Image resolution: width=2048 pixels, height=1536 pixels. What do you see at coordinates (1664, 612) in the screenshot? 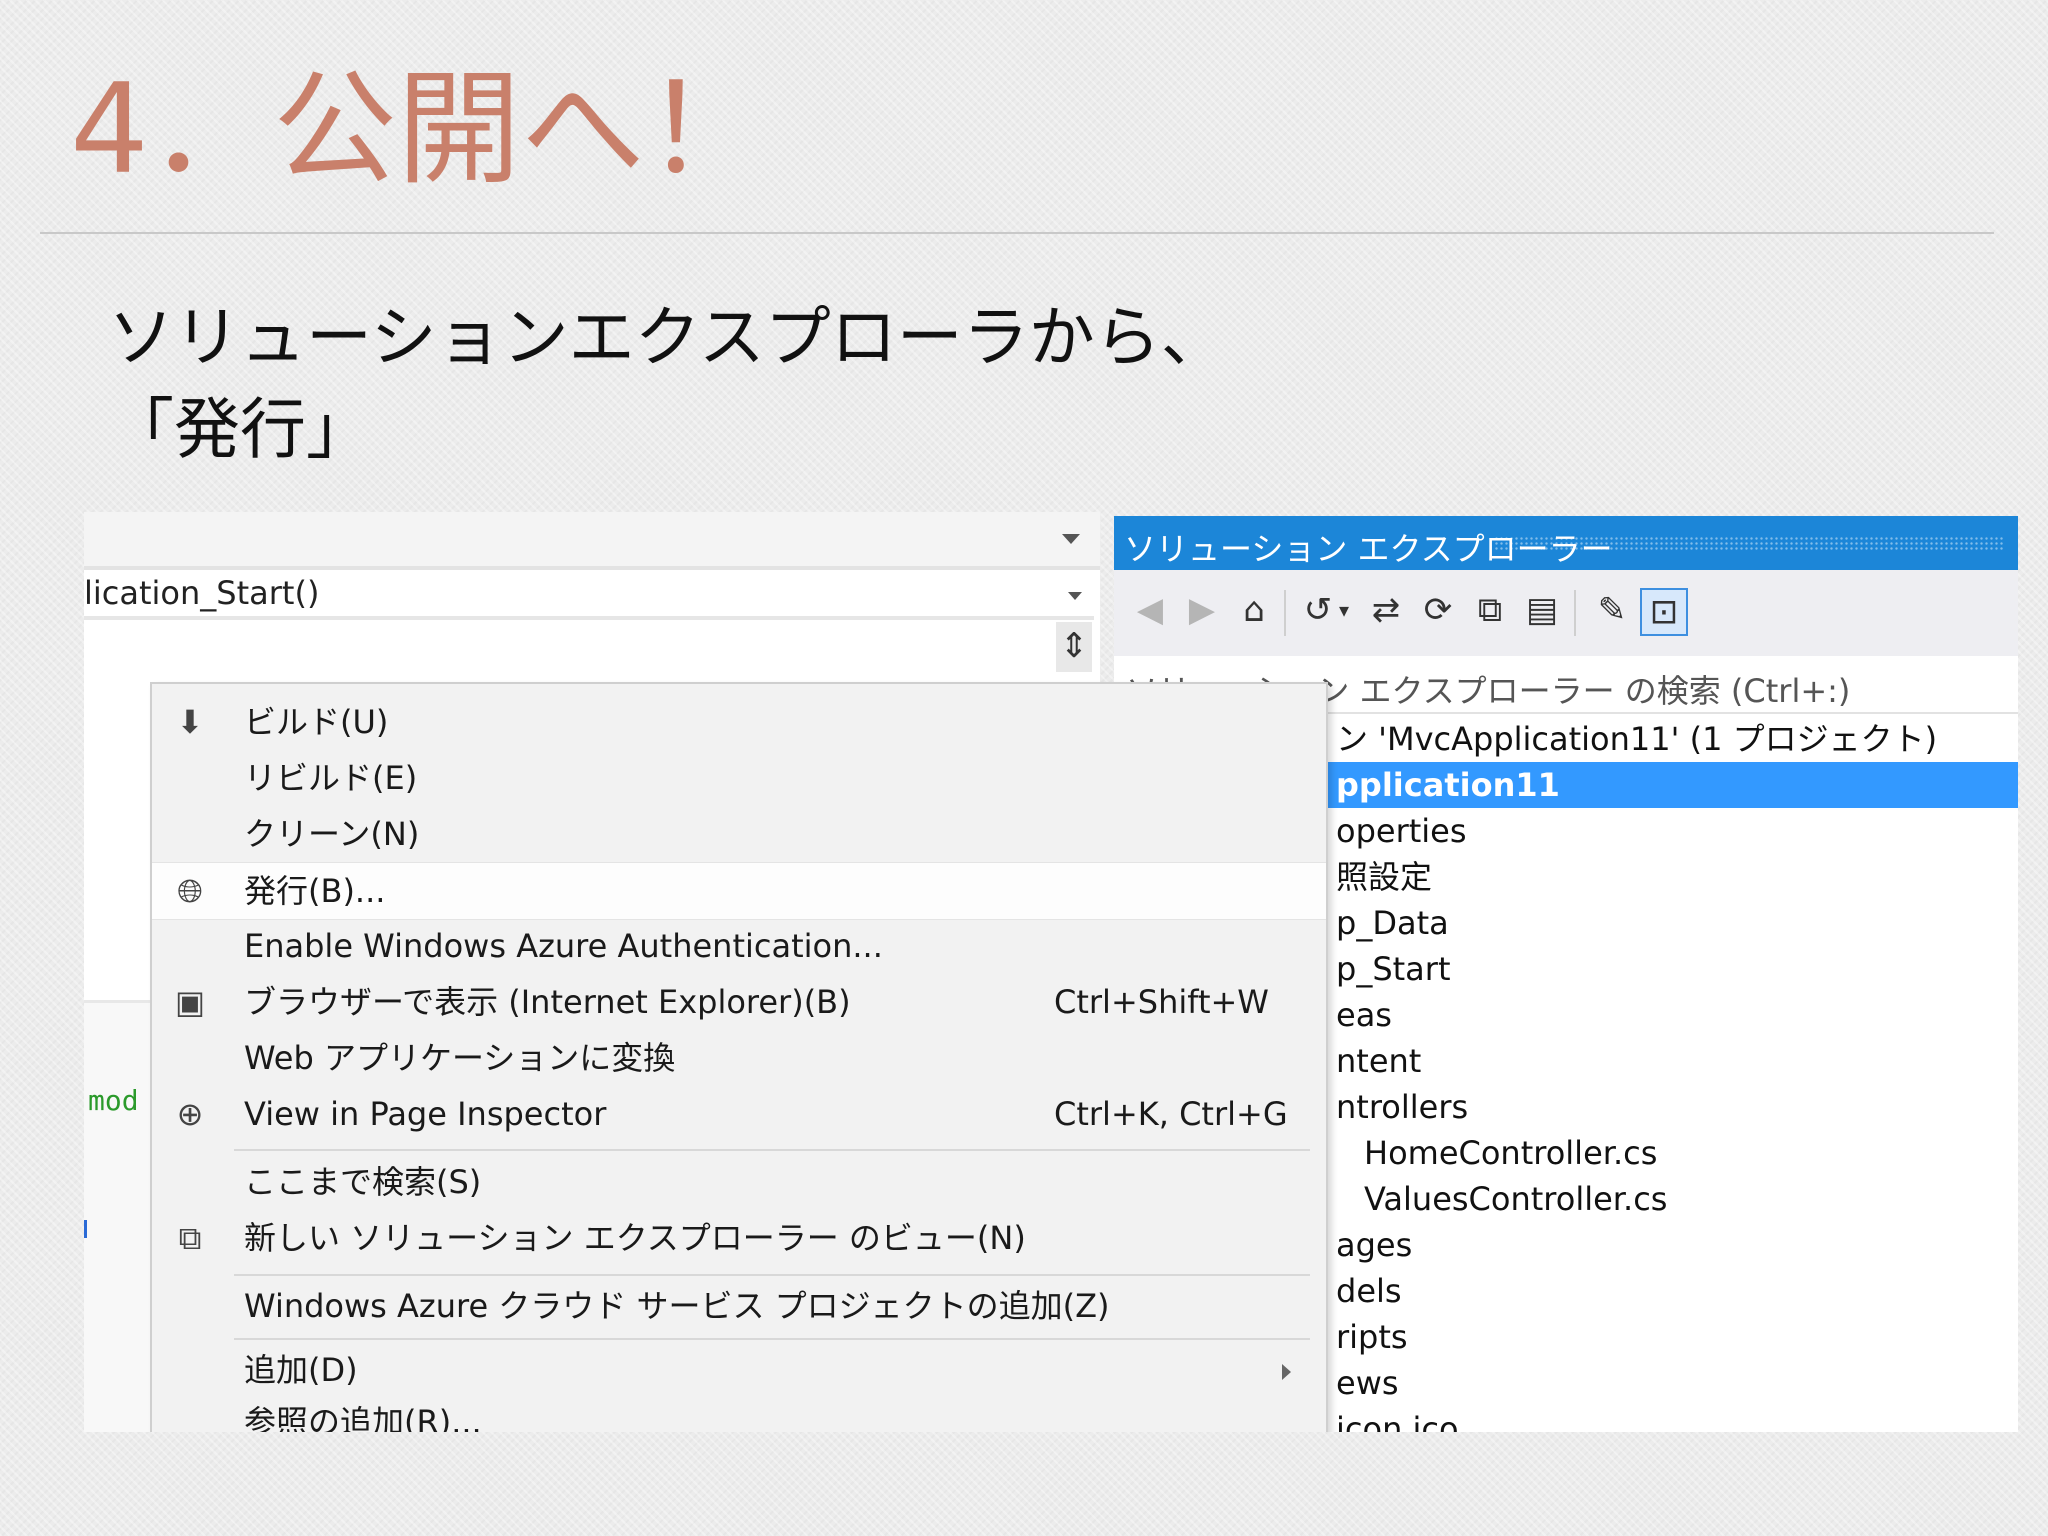
I see `preview-icon: ⊡` at bounding box center [1664, 612].